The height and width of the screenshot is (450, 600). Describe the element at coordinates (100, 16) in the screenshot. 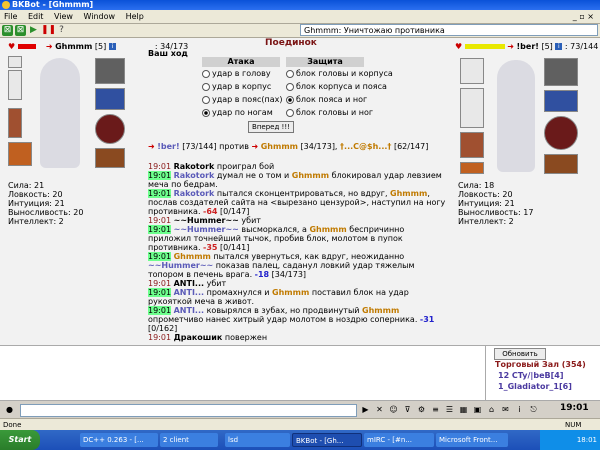

I see `menu-window: Window` at that location.